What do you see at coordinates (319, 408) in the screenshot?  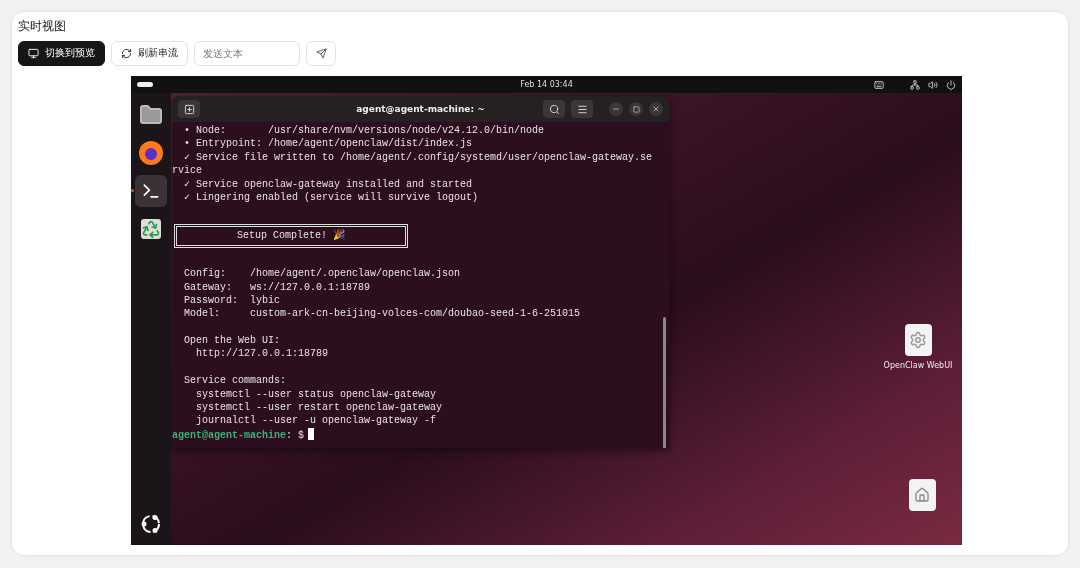 I see `terminal-line: systemctl --user restart openclaw-gateway` at bounding box center [319, 408].